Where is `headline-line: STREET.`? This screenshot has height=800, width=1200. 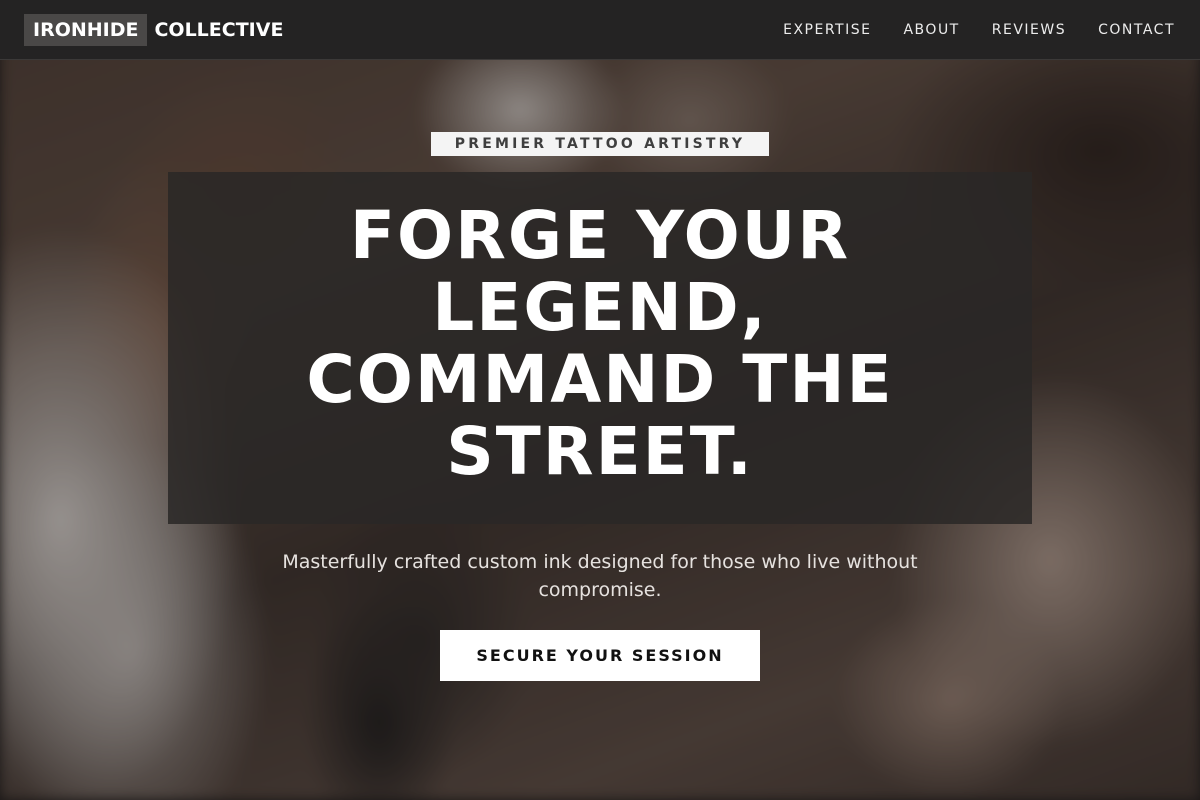 headline-line: STREET. is located at coordinates (600, 451).